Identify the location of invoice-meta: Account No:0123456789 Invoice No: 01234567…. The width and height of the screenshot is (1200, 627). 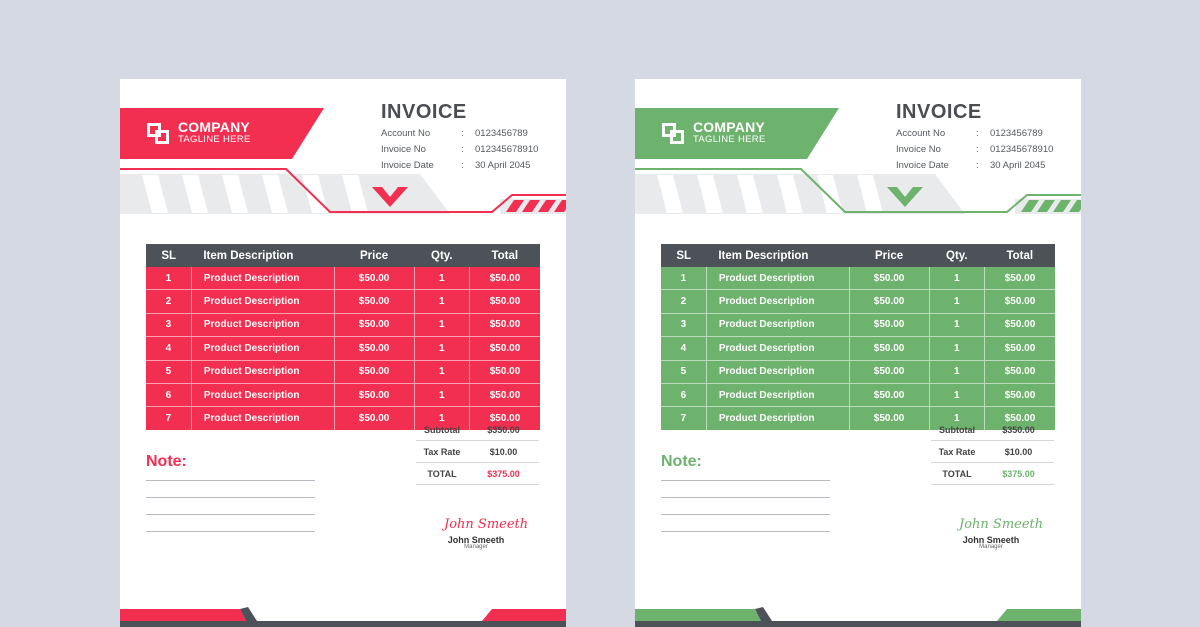
(974, 152).